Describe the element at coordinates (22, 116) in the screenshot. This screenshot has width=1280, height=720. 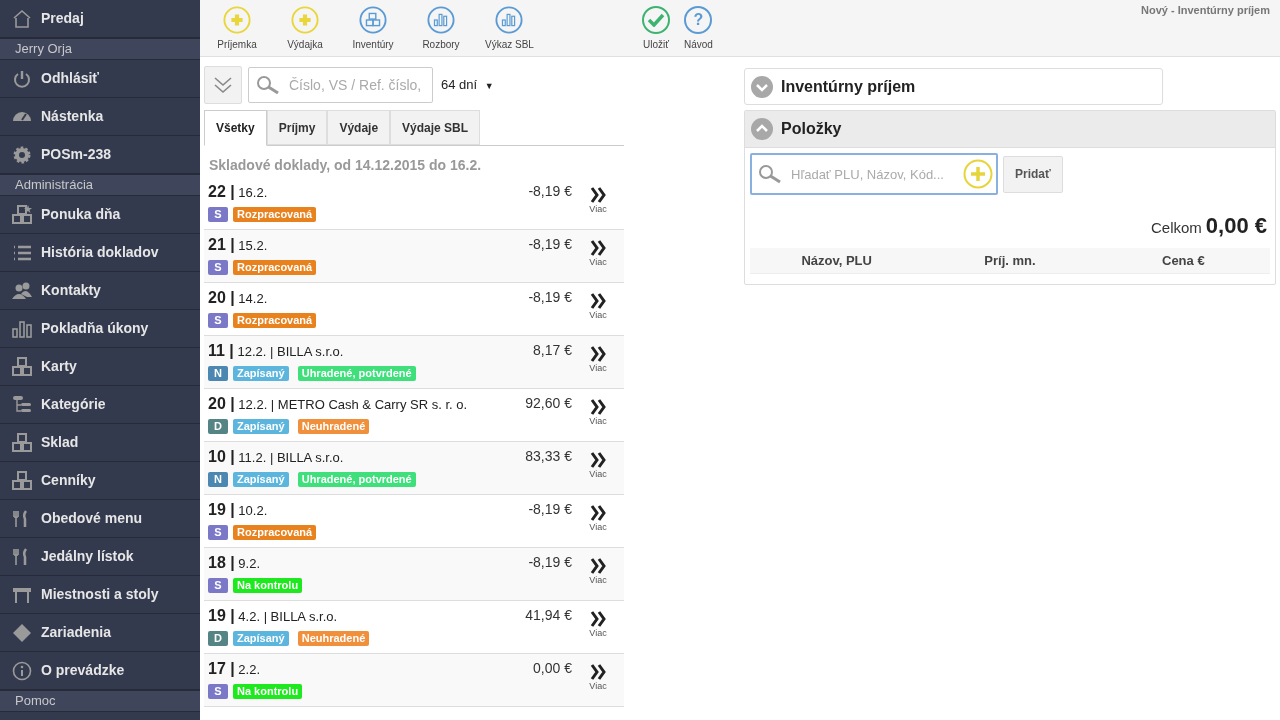
I see `gauge-icon` at that location.